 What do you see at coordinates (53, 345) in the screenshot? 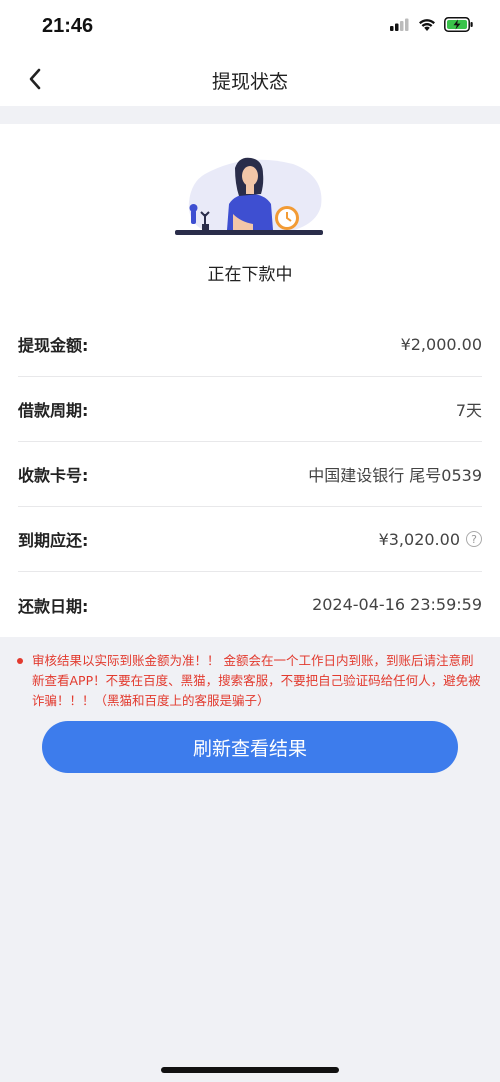
I see `withdraw-amount-label: 提现金额:` at bounding box center [53, 345].